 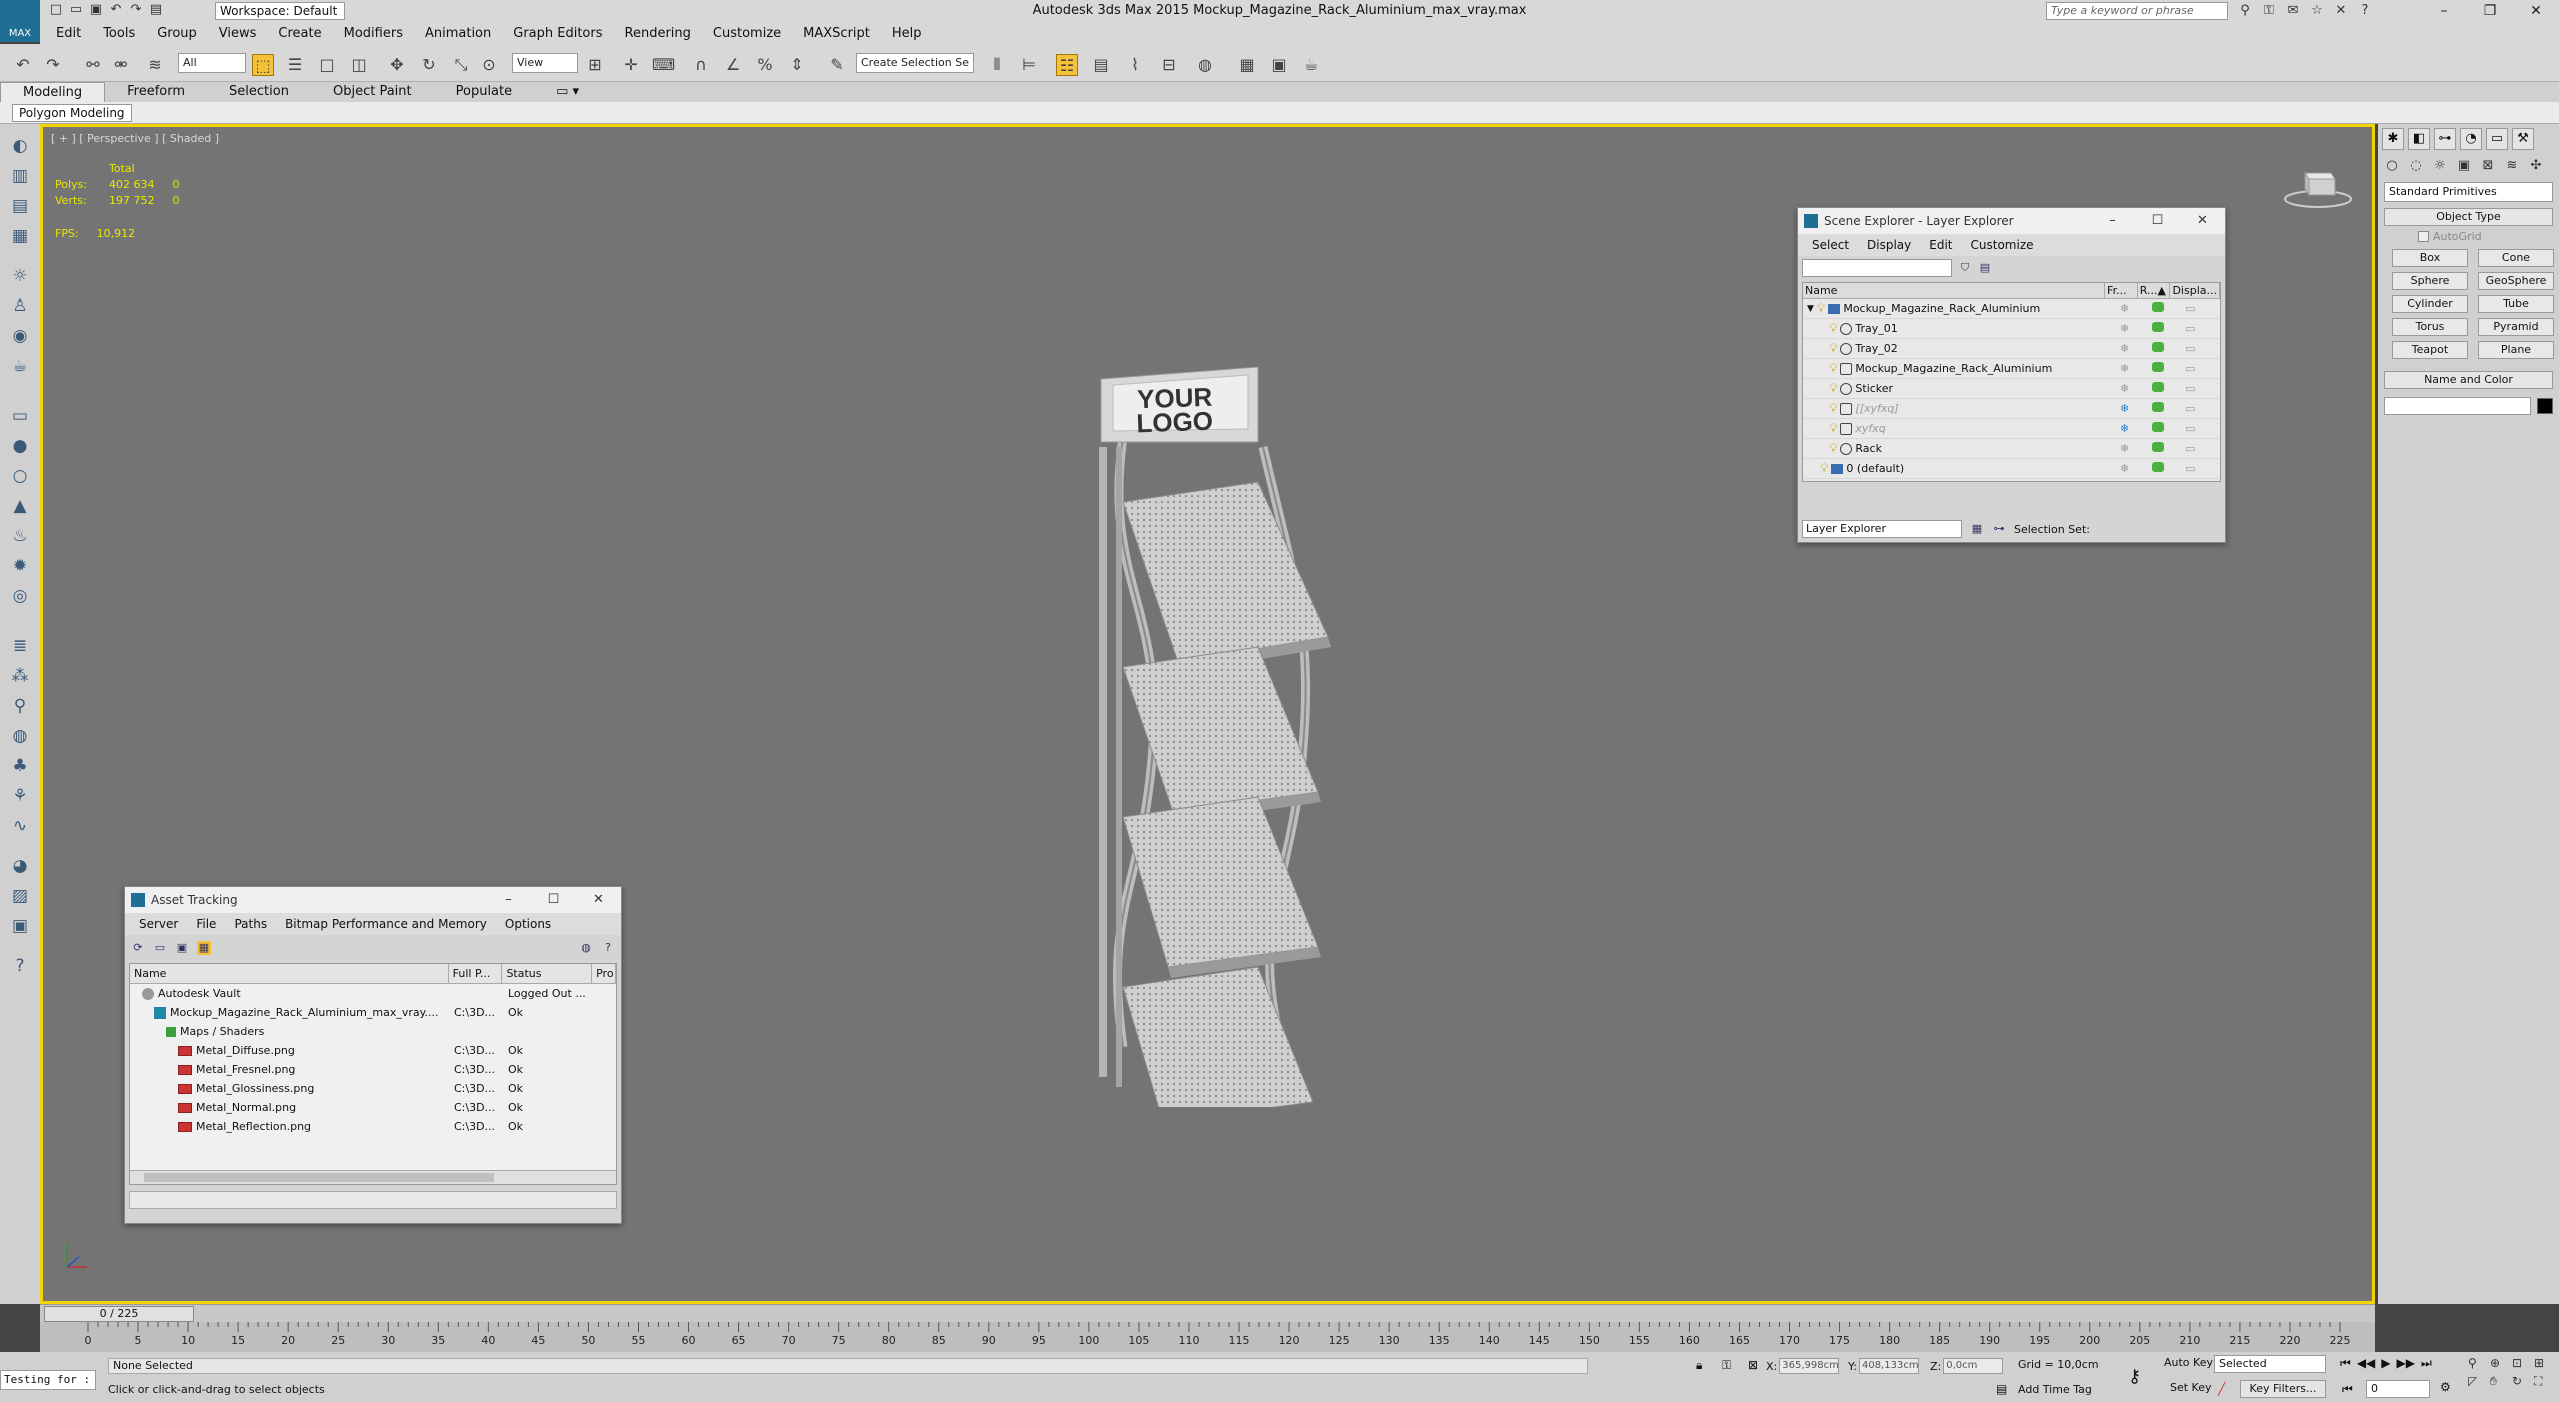 What do you see at coordinates (23, 65) in the screenshot?
I see `undo-icon: ↶` at bounding box center [23, 65].